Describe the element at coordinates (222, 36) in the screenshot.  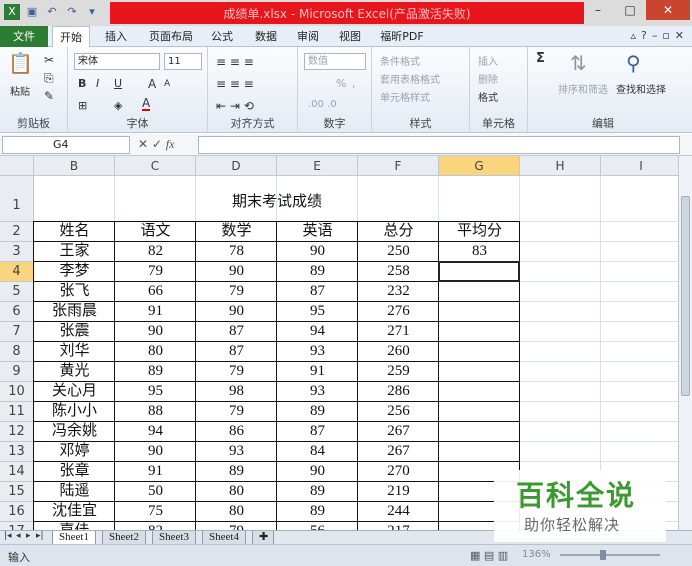
I see `tab-formulas: 公式` at that location.